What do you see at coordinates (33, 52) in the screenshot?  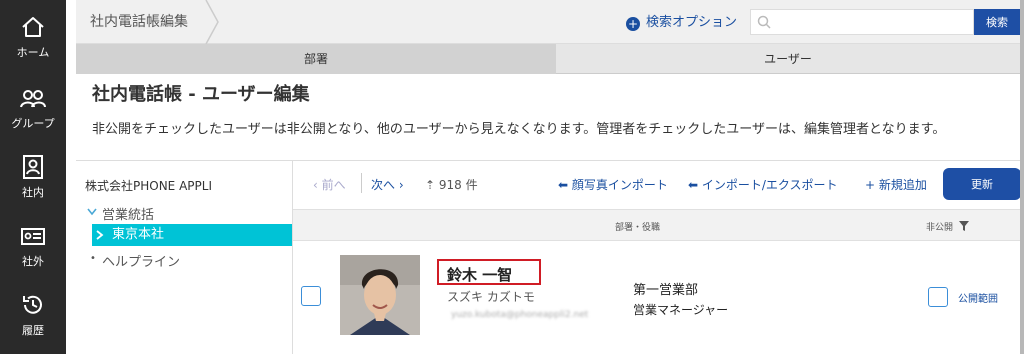 I see `nav-home-label: ホーム` at bounding box center [33, 52].